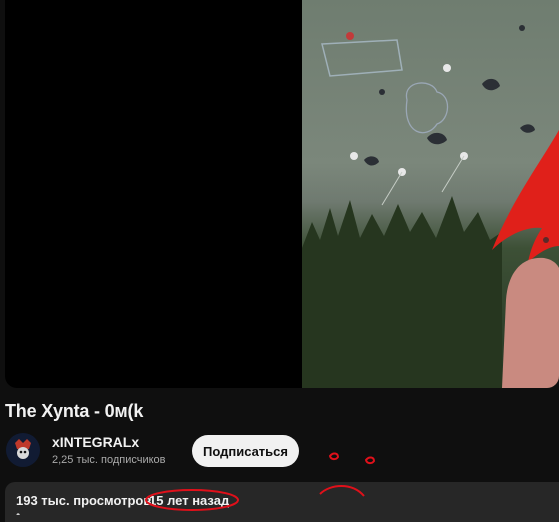 Image resolution: width=559 pixels, height=522 pixels. Describe the element at coordinates (84, 500) in the screenshot. I see `view-count: 193 тыс. просмотров` at that location.